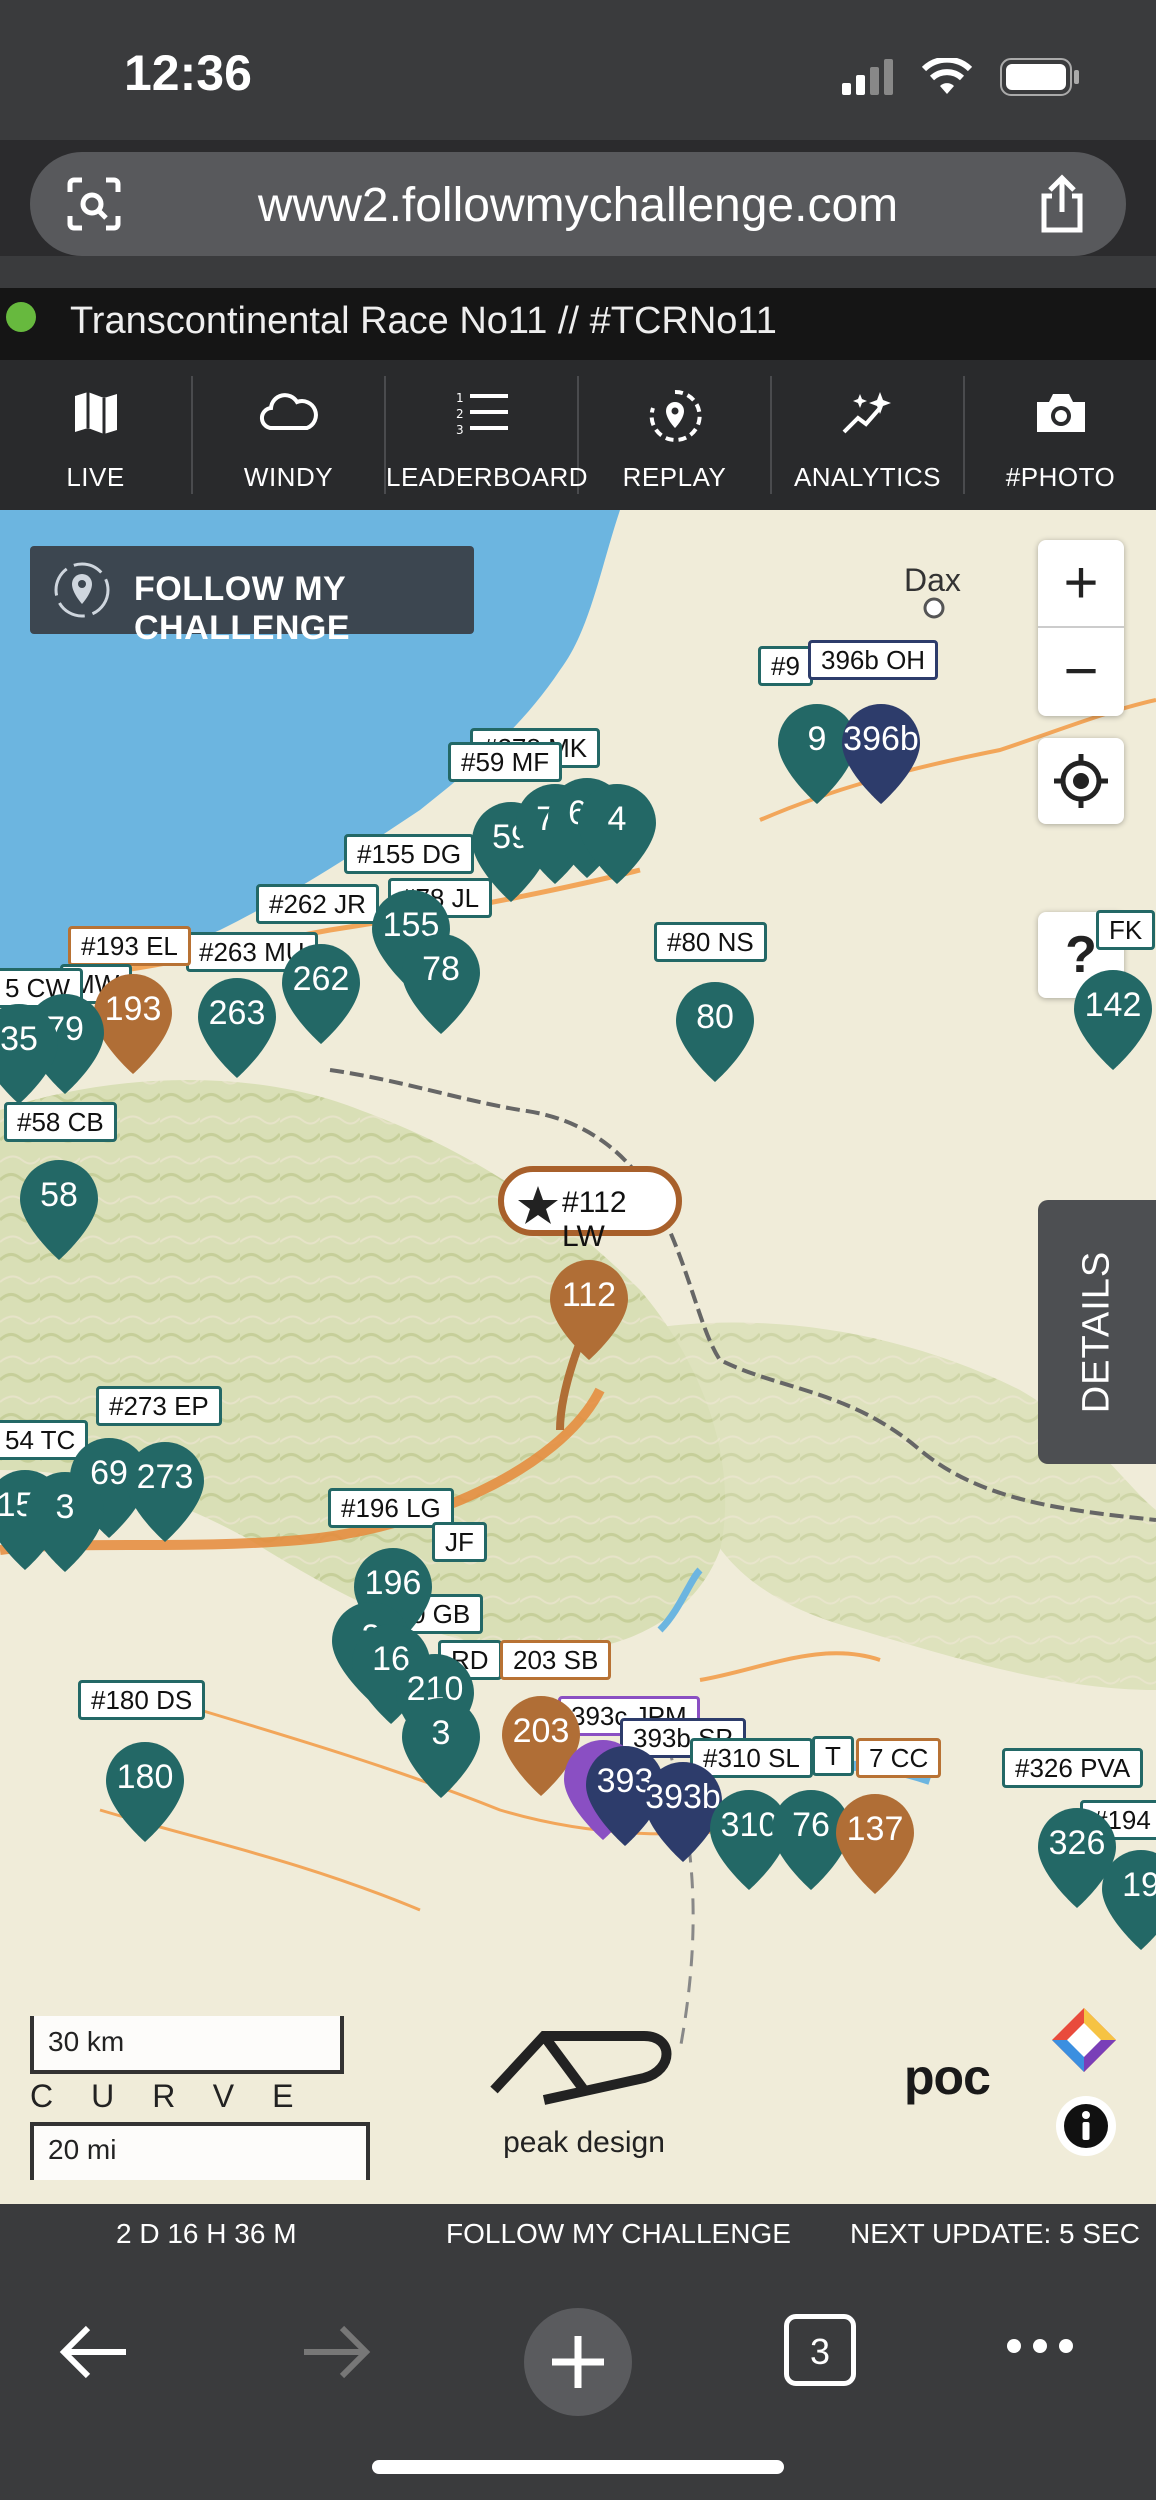  What do you see at coordinates (578, 2467) in the screenshot?
I see `home-indicator` at bounding box center [578, 2467].